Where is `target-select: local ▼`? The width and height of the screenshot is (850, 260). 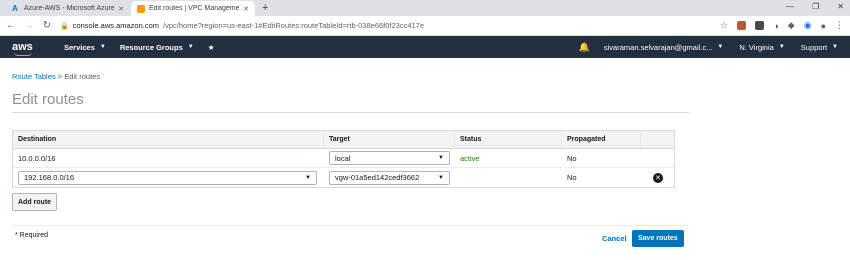 target-select: local ▼ is located at coordinates (389, 158).